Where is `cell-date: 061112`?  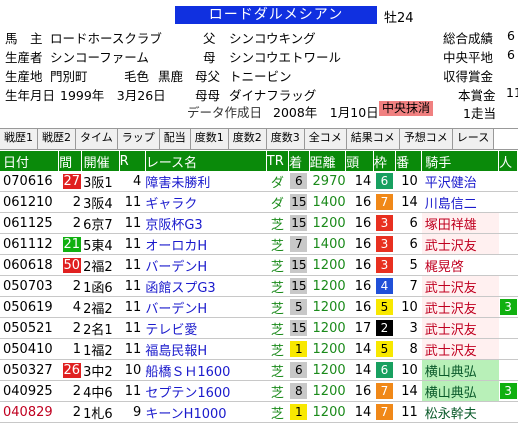
cell-date: 061112 is located at coordinates (29, 244).